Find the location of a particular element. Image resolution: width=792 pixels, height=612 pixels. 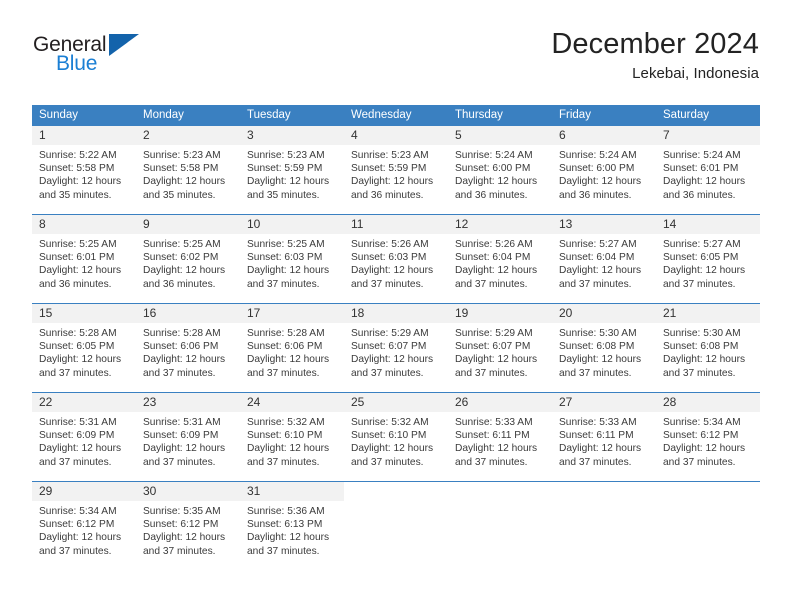

sunset-time: Sunset: 6:05 PM is located at coordinates (77, 347).